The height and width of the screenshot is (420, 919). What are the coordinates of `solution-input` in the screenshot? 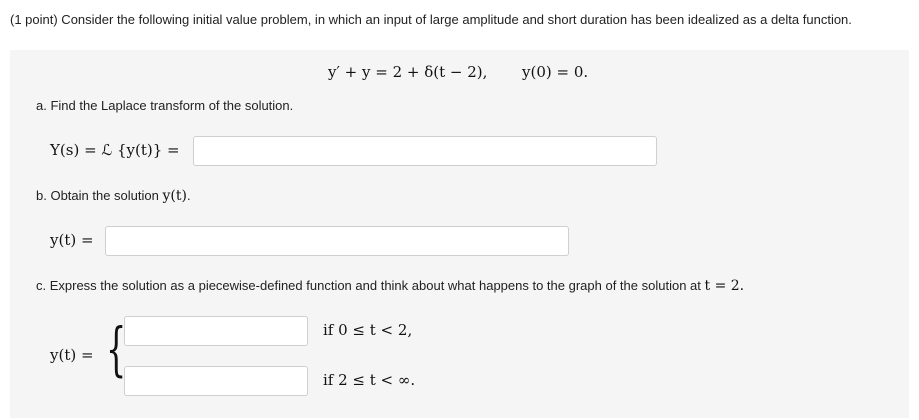 It's located at (337, 241).